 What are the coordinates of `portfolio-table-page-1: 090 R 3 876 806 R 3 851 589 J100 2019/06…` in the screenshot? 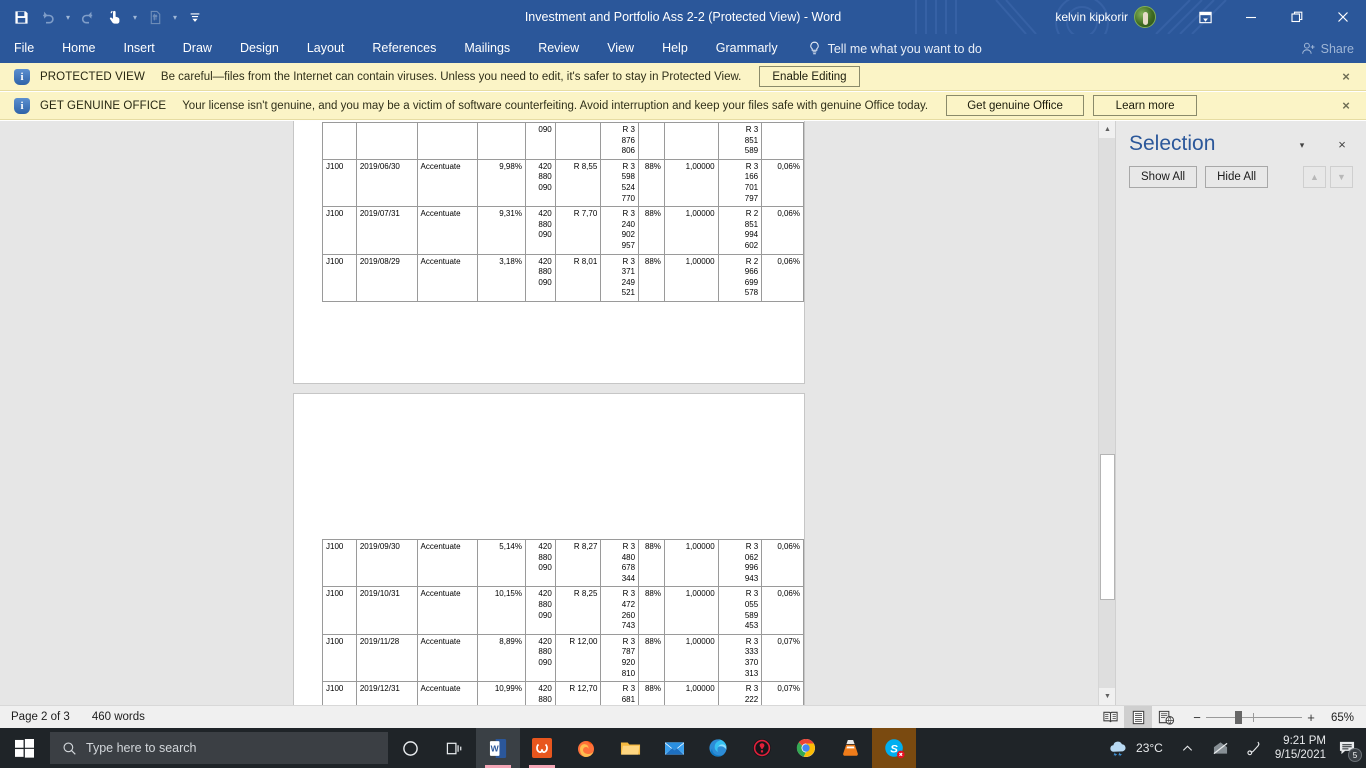 It's located at (563, 212).